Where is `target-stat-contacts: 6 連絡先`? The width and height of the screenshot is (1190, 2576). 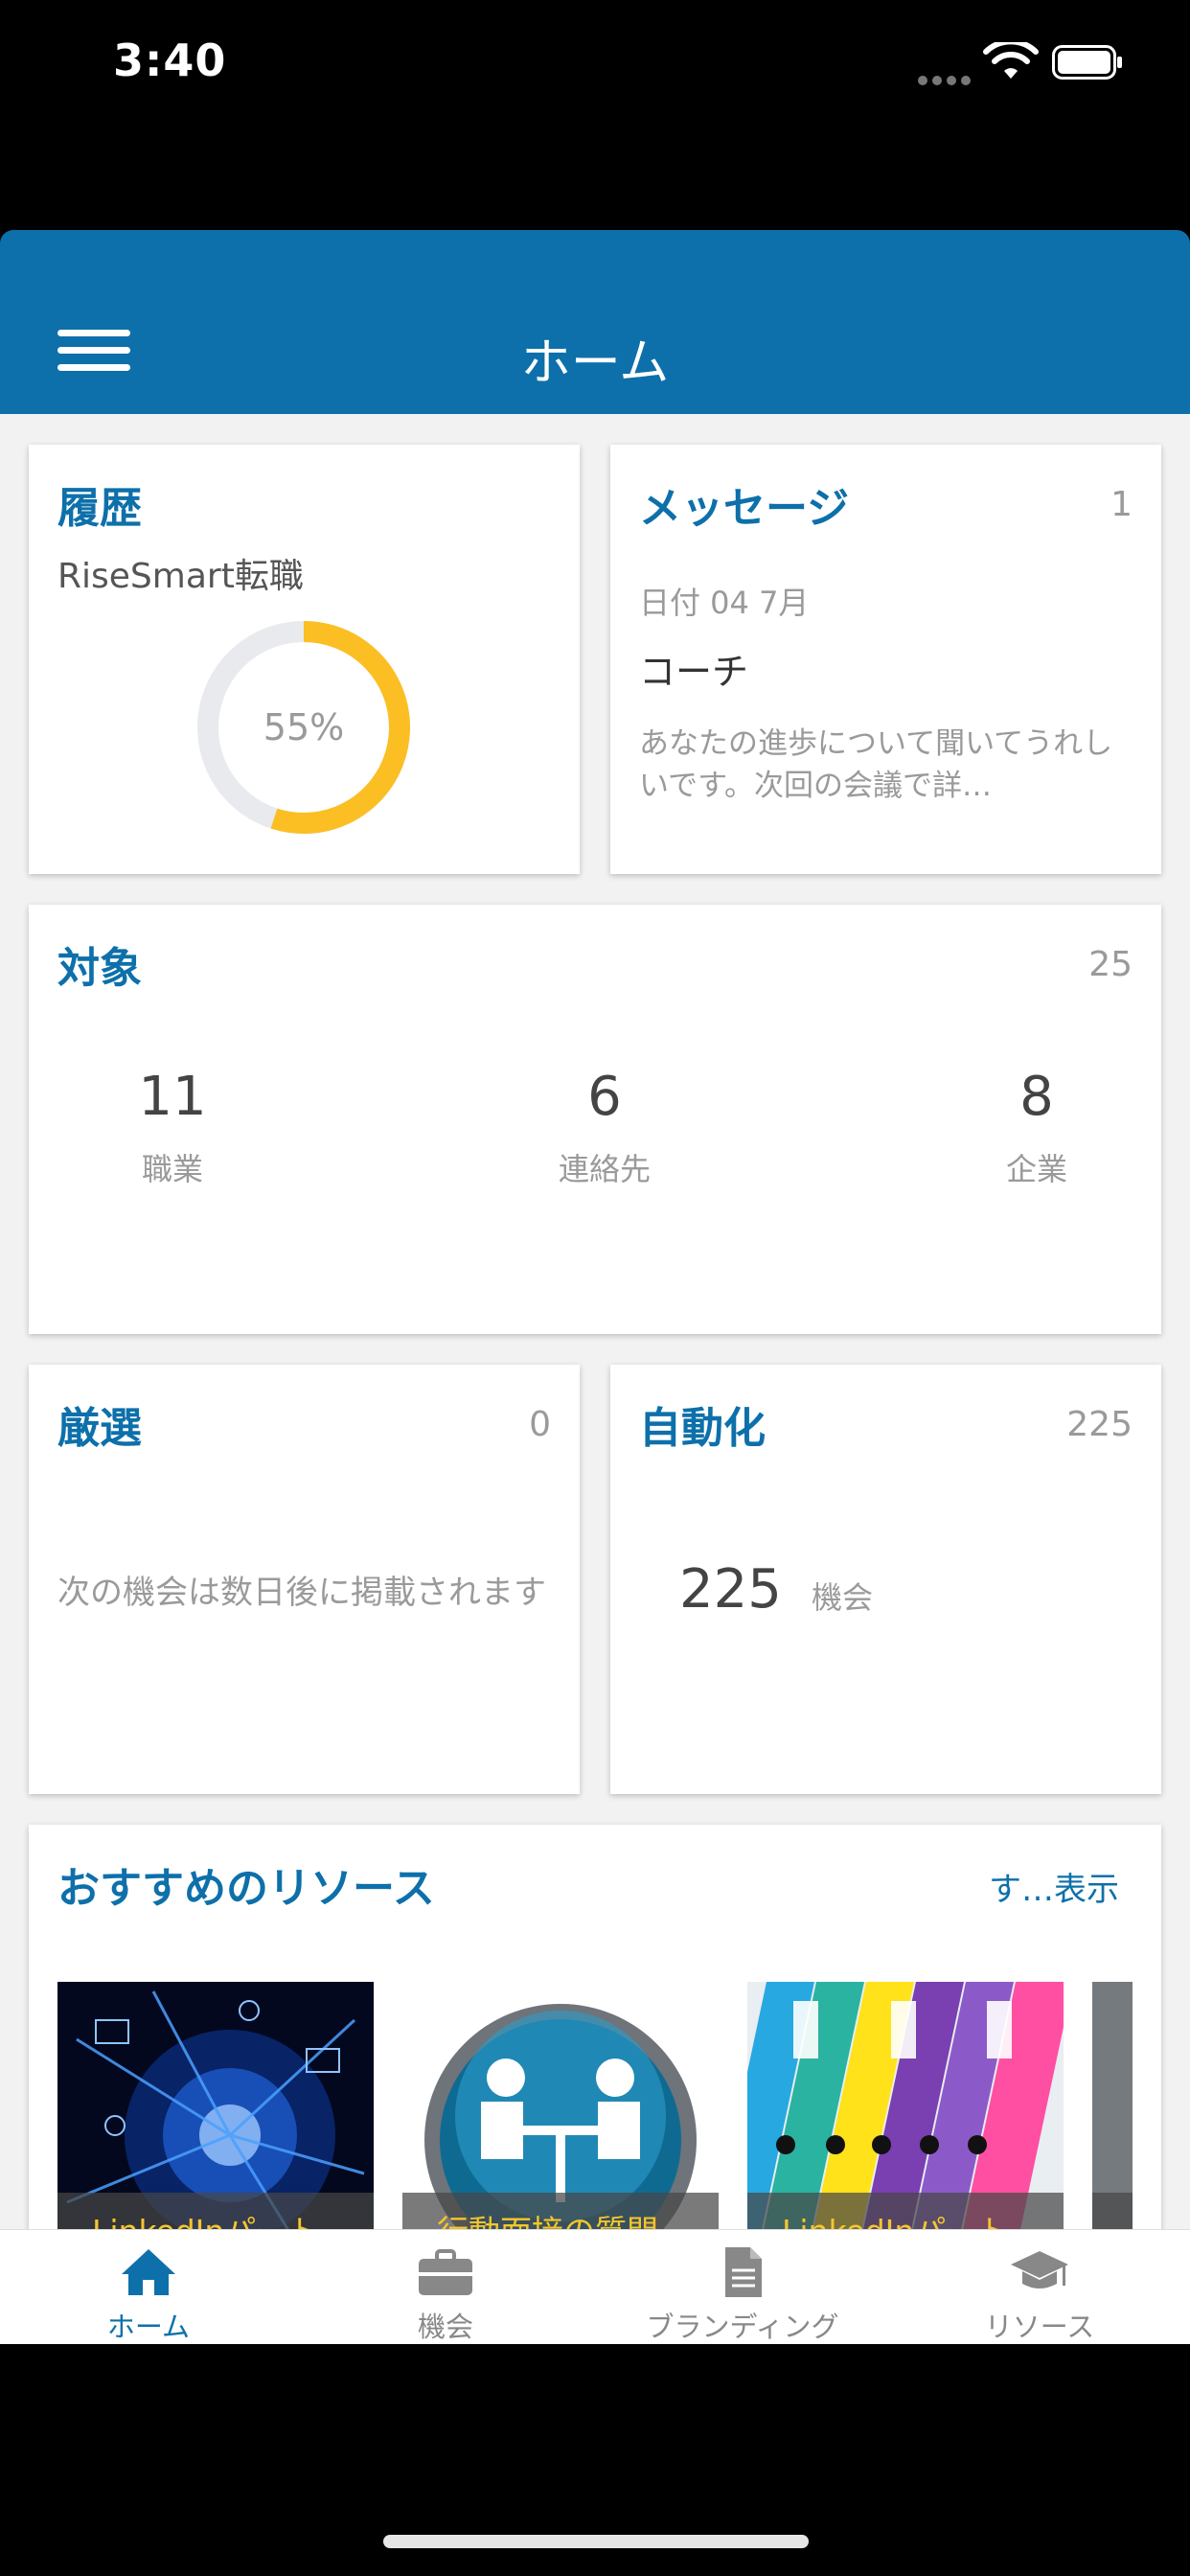
target-stat-contacts: 6 連絡先 is located at coordinates (605, 1127).